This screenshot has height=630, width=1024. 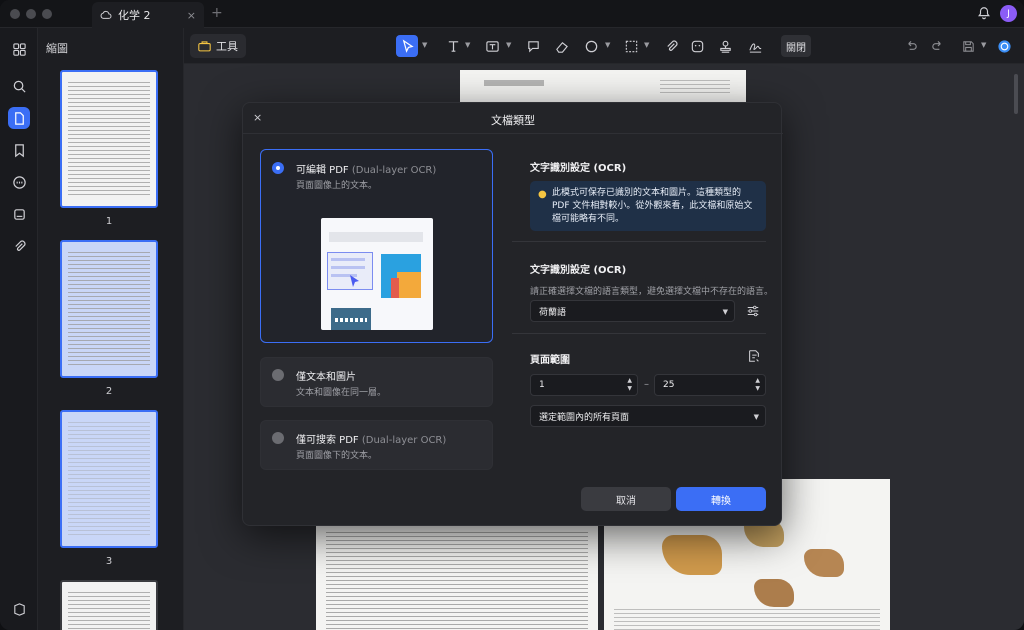 What do you see at coordinates (148, 15) in the screenshot?
I see `document-tab: 化学 2 ×` at bounding box center [148, 15].